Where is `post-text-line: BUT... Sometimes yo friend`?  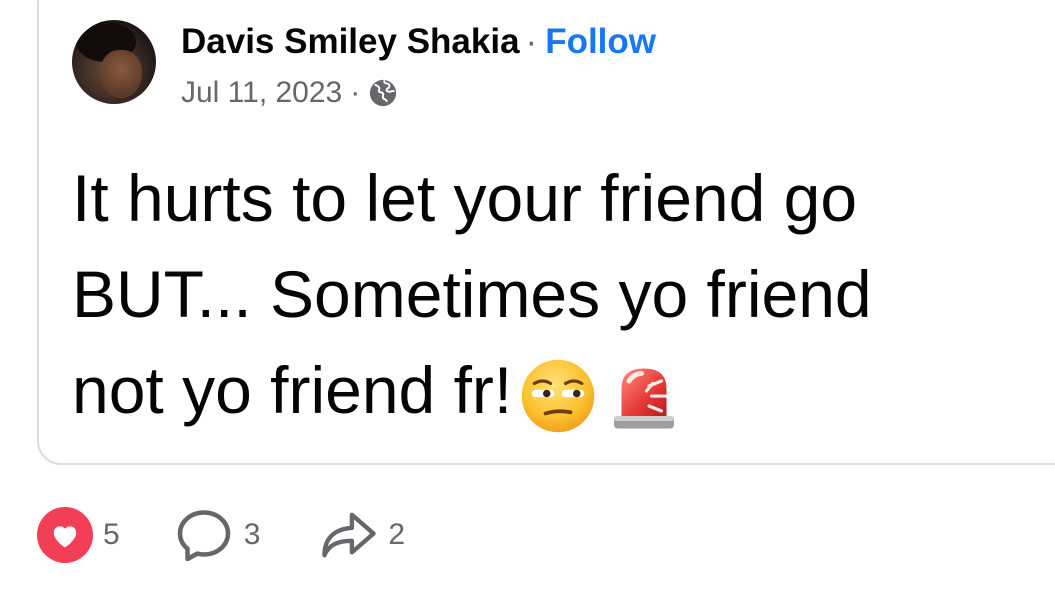
post-text-line: BUT... Sometimes yo friend is located at coordinates (472, 294).